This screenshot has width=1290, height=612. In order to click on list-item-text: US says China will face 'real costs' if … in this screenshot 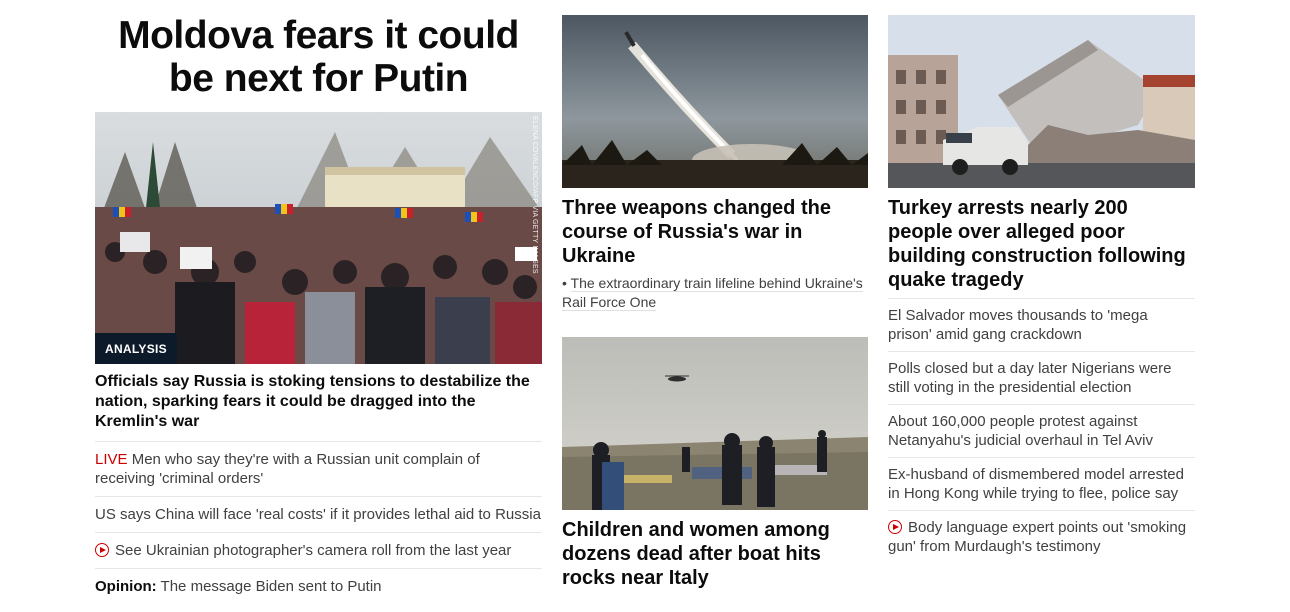, I will do `click(318, 514)`.